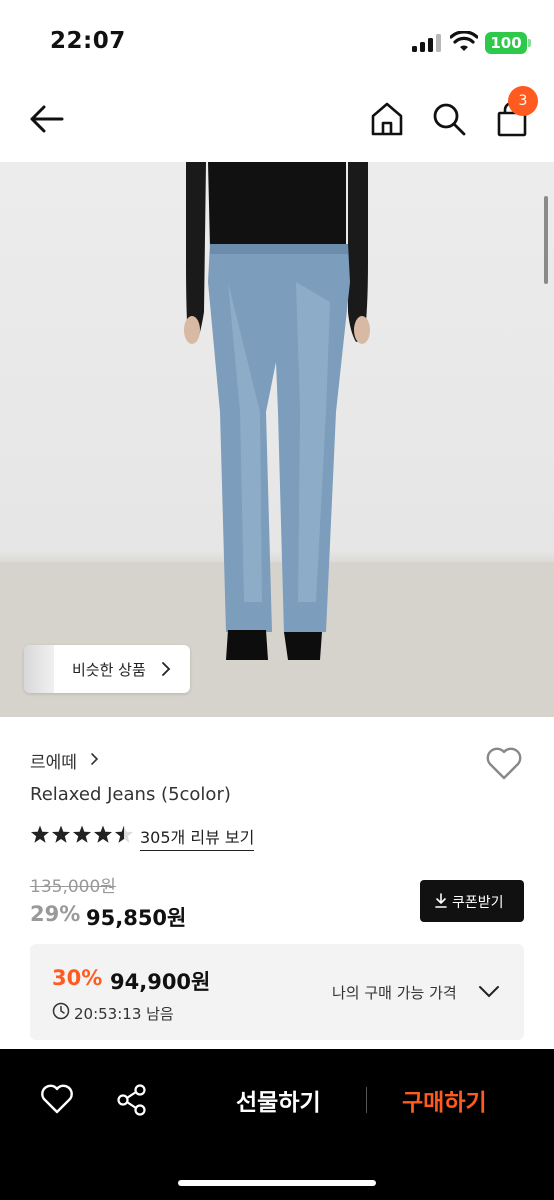 The image size is (554, 1200). I want to click on my-price-panel: 30% 94,900원 나의 구매 가능 가격 20:53:13 남음, so click(277, 992).